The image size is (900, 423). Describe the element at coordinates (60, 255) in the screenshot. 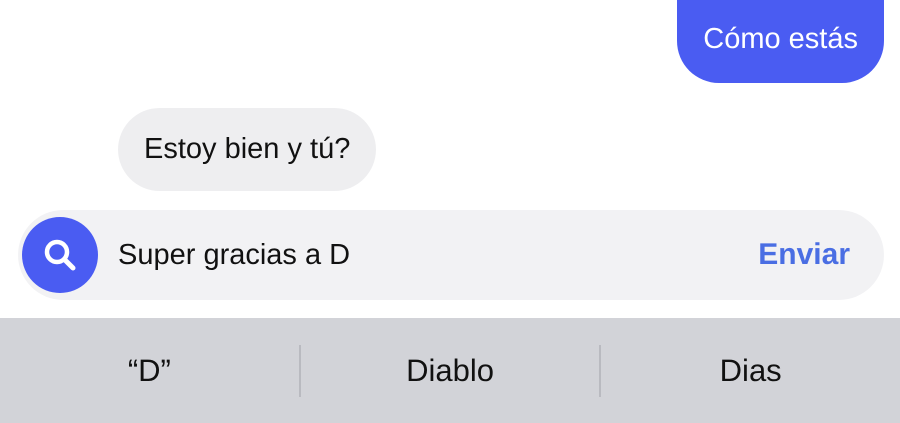

I see `search-icon` at that location.